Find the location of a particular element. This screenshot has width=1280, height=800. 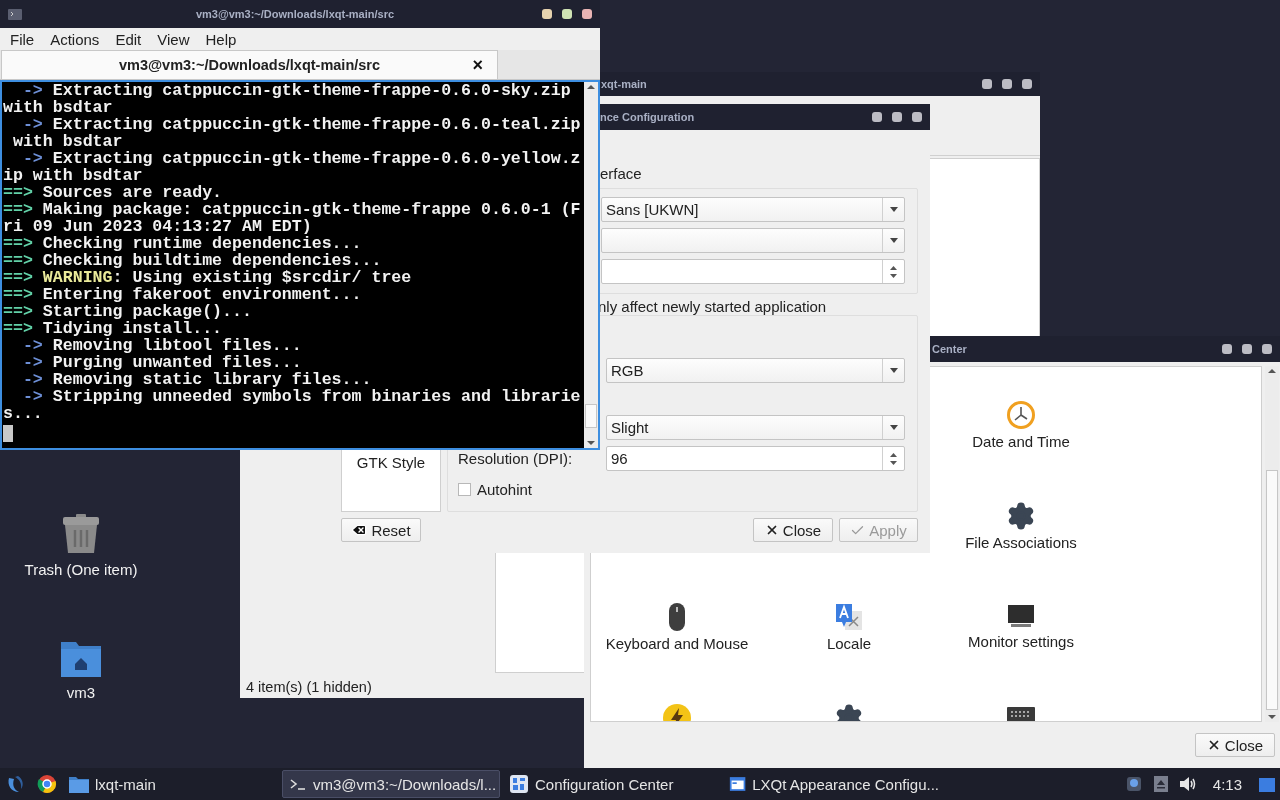

window-title: xqt-main is located at coordinates (624, 84).